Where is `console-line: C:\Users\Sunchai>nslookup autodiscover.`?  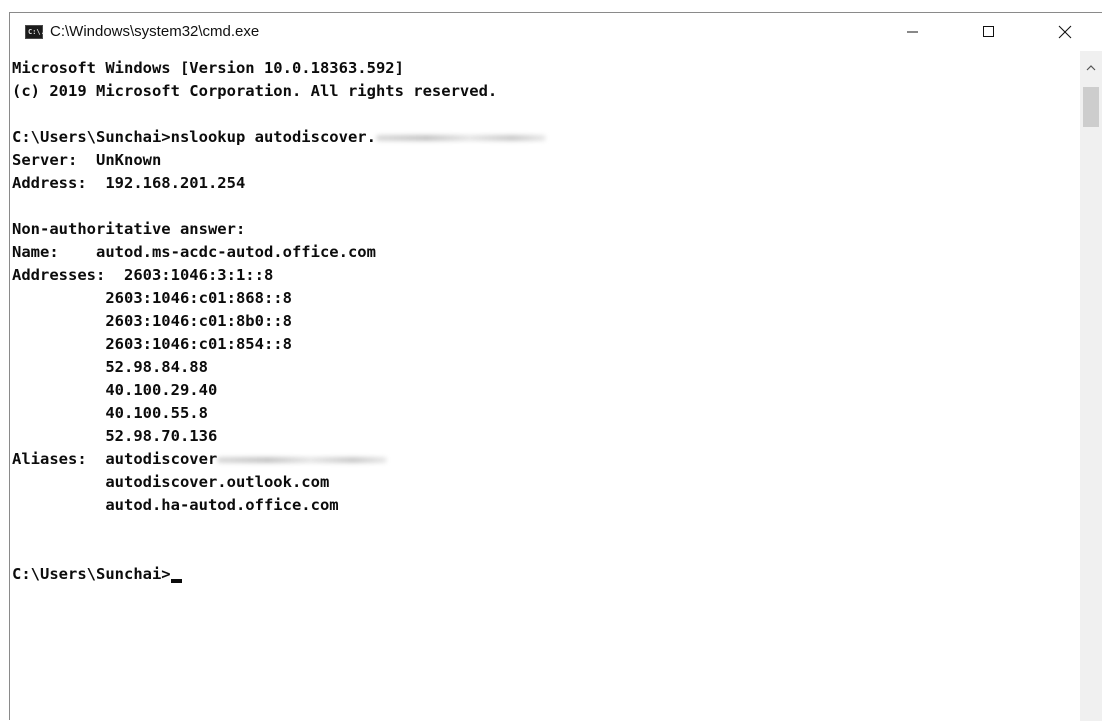 console-line: C:\Users\Sunchai>nslookup autodiscover. is located at coordinates (194, 137).